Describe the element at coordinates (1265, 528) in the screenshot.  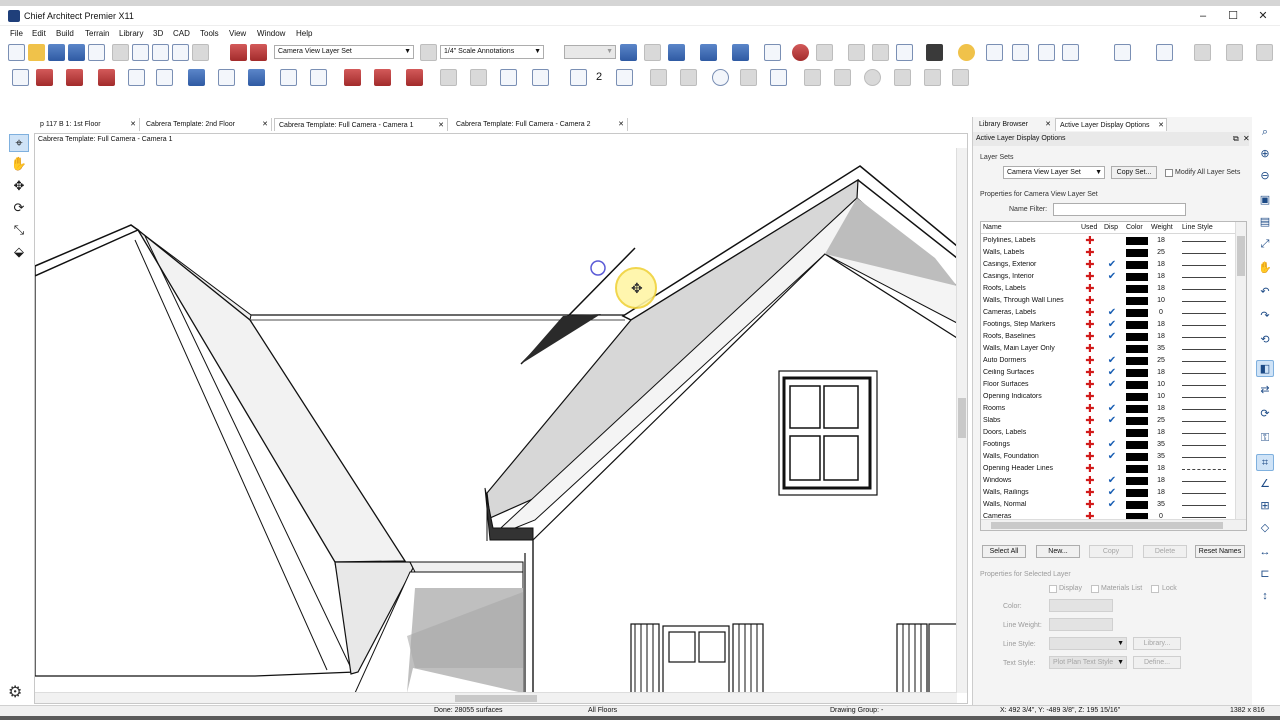
I see `object-snap-icon: ◇` at that location.